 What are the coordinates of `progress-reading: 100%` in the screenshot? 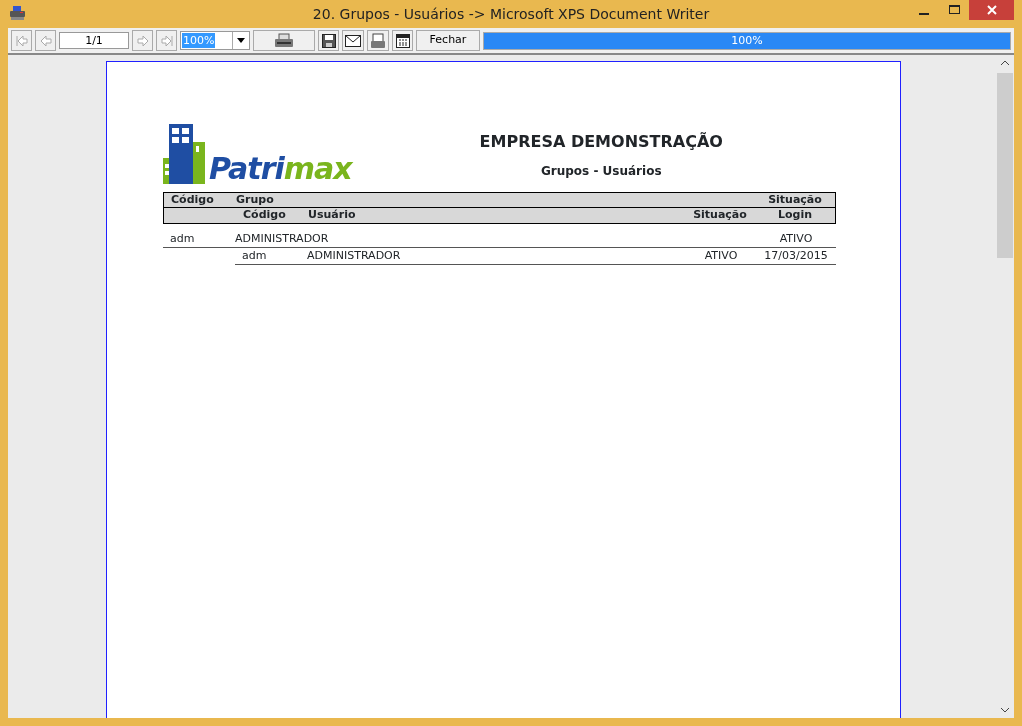 It's located at (747, 40).